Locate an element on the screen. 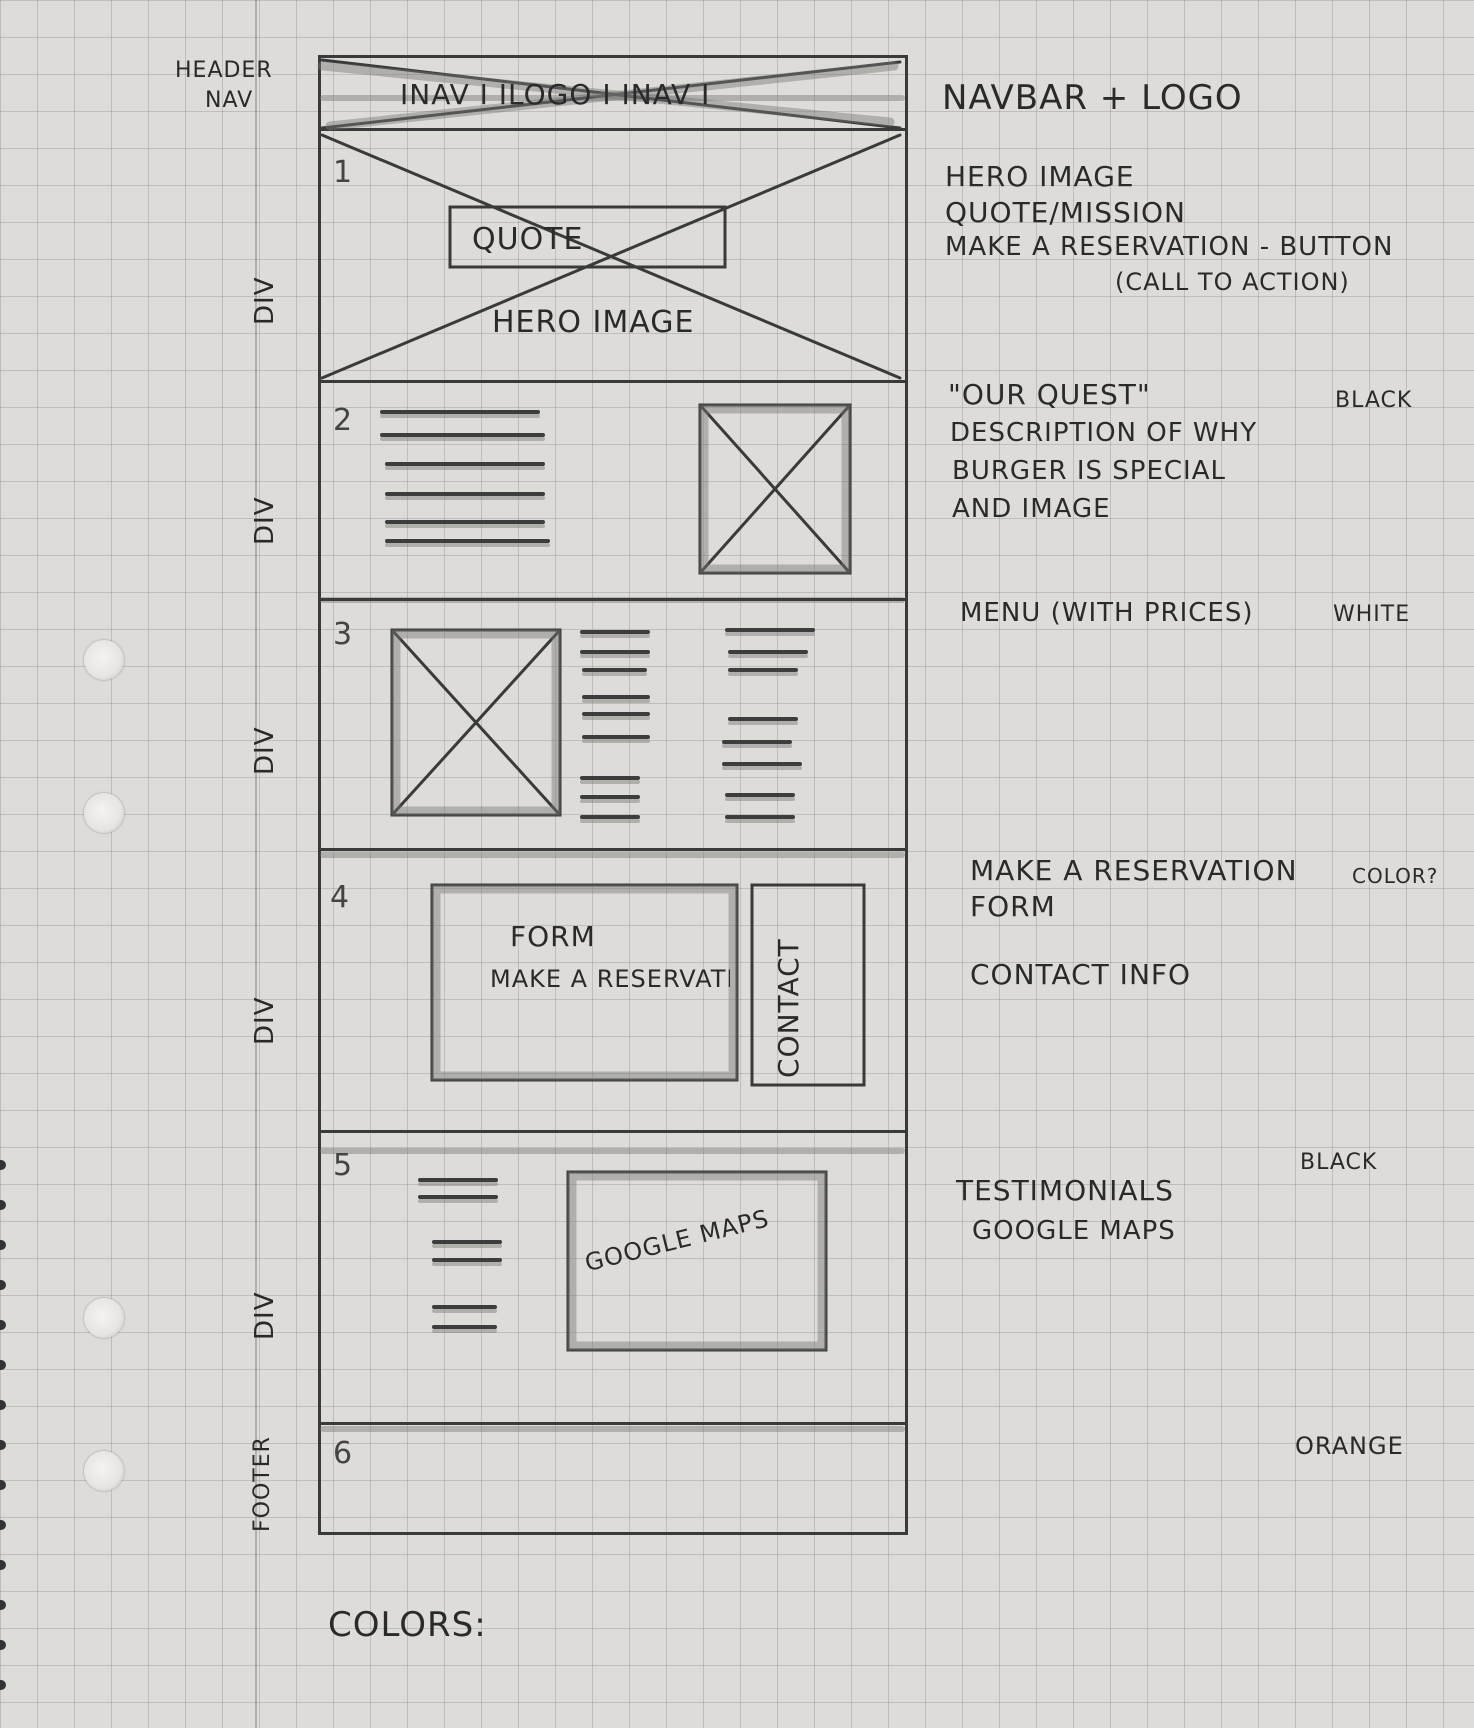 The image size is (1474, 1728). note-reservation-1: MAKE A RESERVATION is located at coordinates (1134, 870).